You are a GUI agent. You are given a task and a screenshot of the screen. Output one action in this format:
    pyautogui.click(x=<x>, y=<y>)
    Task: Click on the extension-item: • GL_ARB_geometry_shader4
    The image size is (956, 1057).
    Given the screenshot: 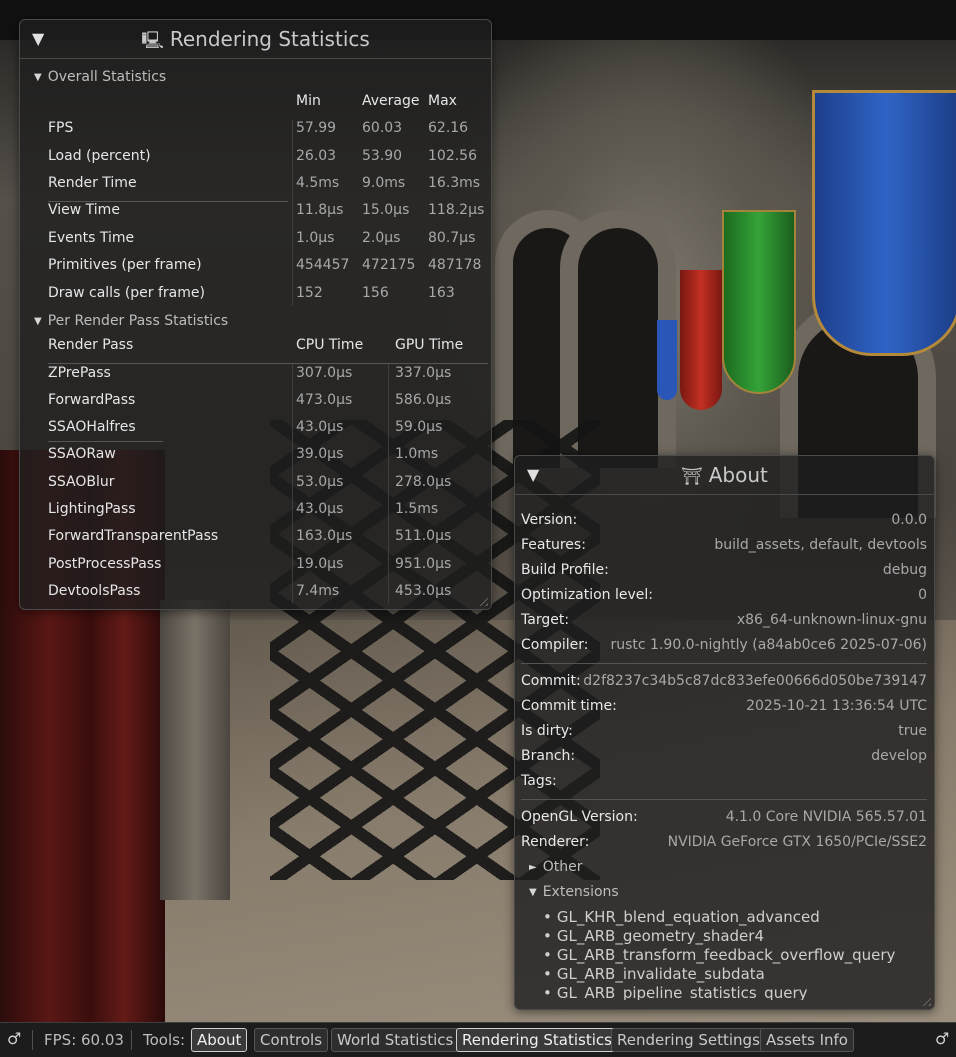 What is the action you would take?
    pyautogui.click(x=735, y=936)
    